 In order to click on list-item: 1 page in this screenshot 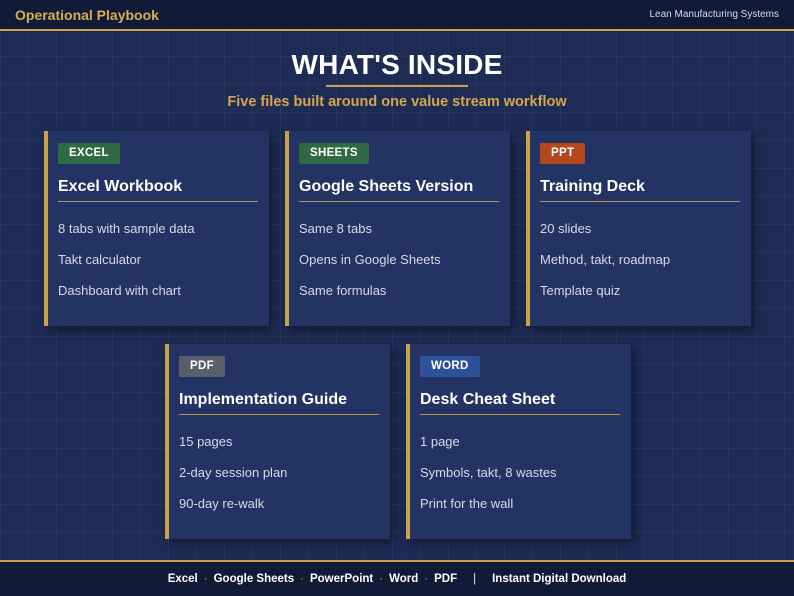, I will do `click(440, 441)`.